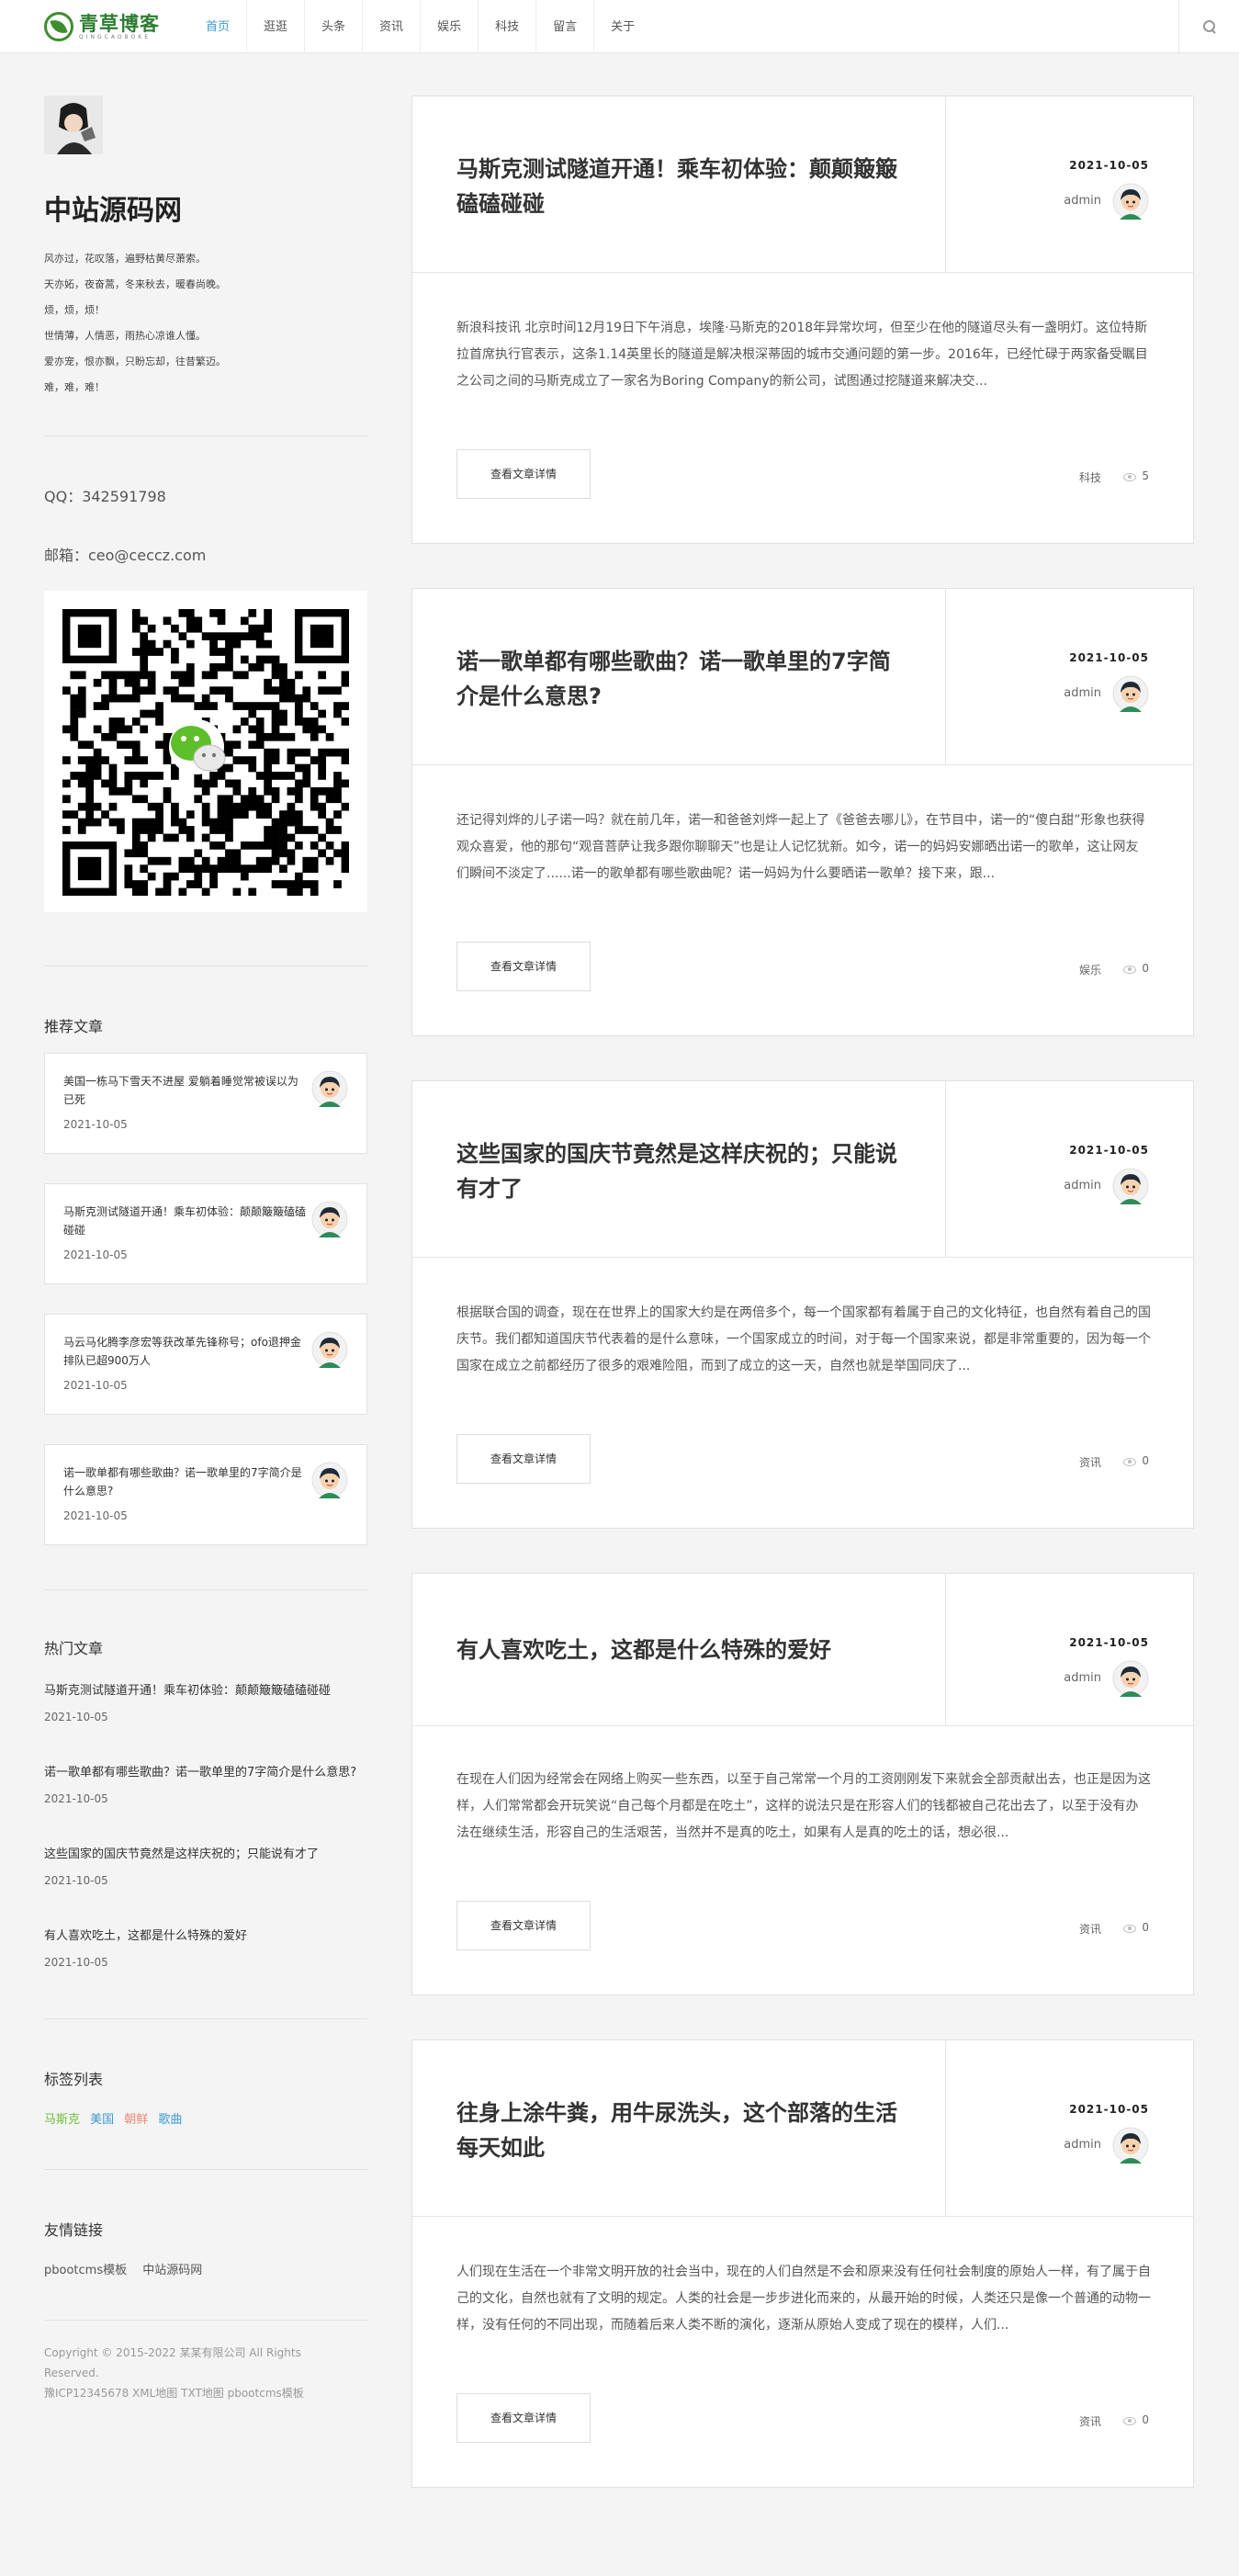 Image resolution: width=1239 pixels, height=2576 pixels. Describe the element at coordinates (391, 26) in the screenshot. I see `nav-news: 资讯` at that location.